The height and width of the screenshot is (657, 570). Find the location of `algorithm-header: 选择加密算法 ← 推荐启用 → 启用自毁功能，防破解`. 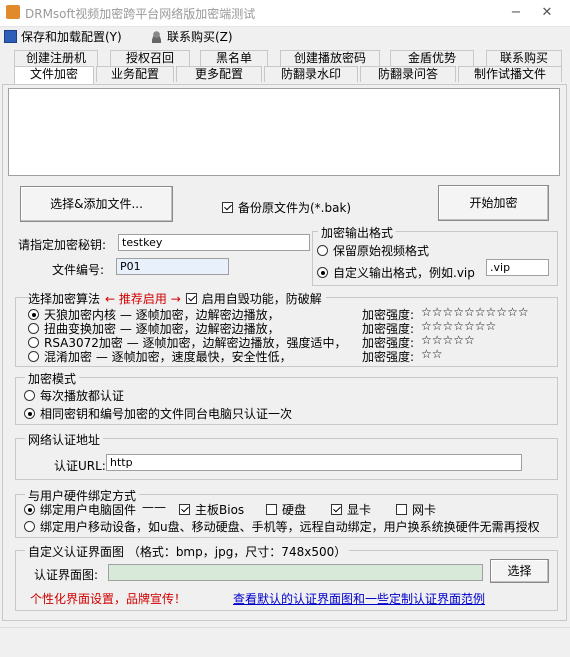

algorithm-header: 选择加密算法 ← 推荐启用 → 启用自毁功能，防破解 is located at coordinates (177, 298).